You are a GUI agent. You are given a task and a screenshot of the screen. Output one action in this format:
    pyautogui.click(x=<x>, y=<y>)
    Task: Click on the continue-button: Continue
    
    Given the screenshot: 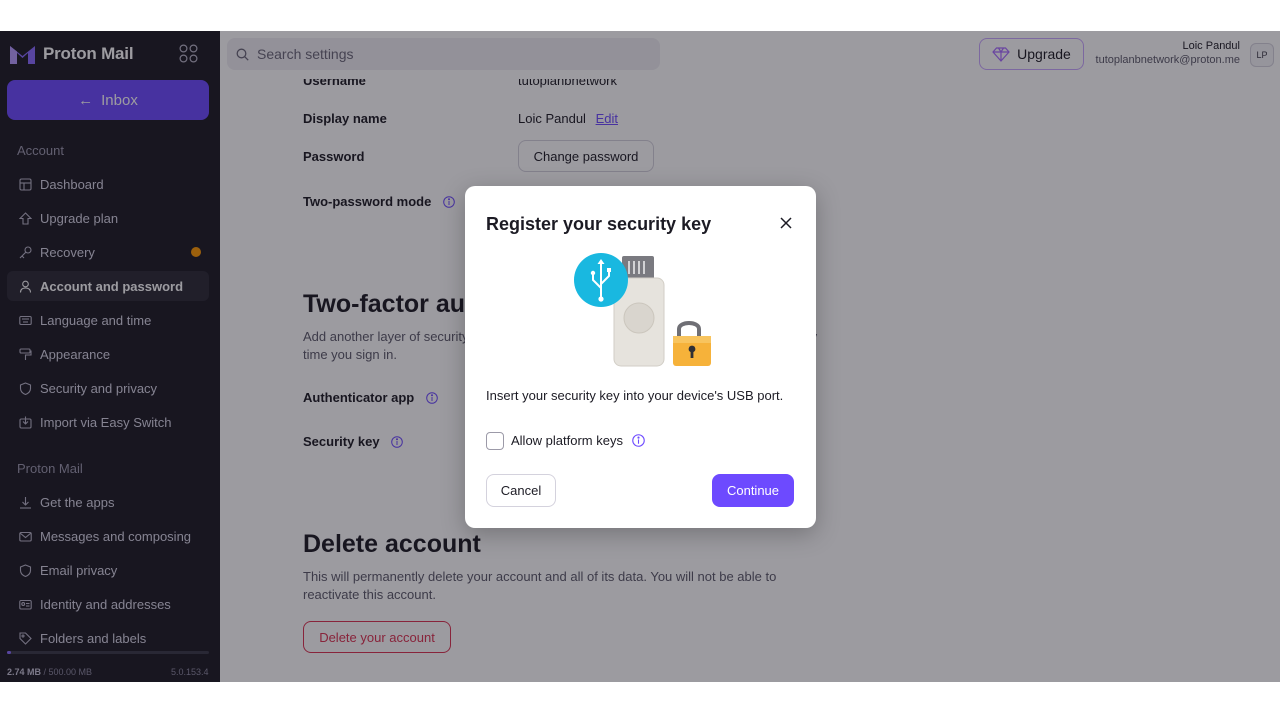 What is the action you would take?
    pyautogui.click(x=753, y=490)
    